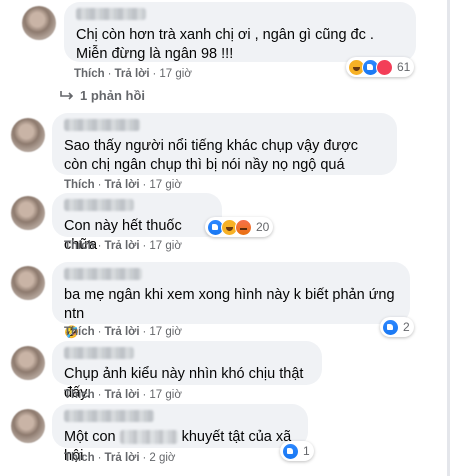 Image resolution: width=450 pixels, height=476 pixels. I want to click on reaction-count: 20, so click(263, 227).